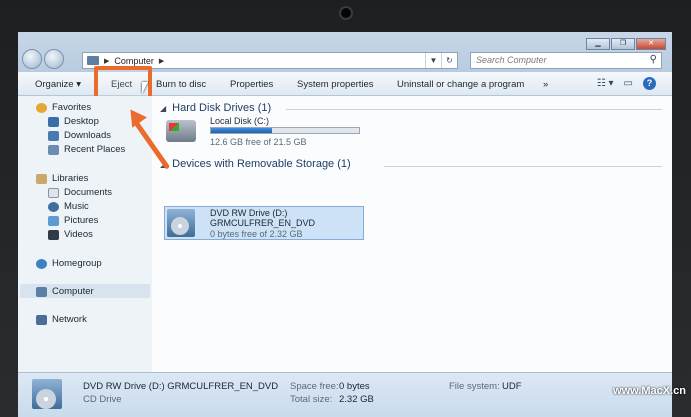  What do you see at coordinates (249, 213) in the screenshot?
I see `dvd-drive-name: DVD RW Drive (D:)` at bounding box center [249, 213].